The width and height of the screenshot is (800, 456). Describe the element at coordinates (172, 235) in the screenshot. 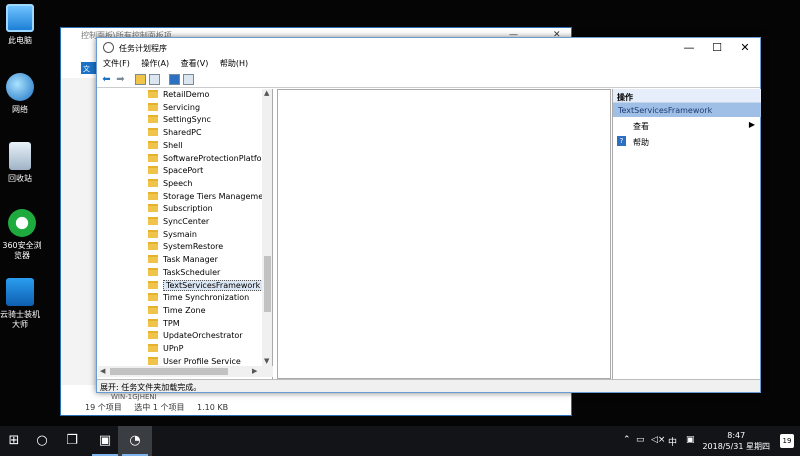

I see `tree-item: Sysmain` at that location.